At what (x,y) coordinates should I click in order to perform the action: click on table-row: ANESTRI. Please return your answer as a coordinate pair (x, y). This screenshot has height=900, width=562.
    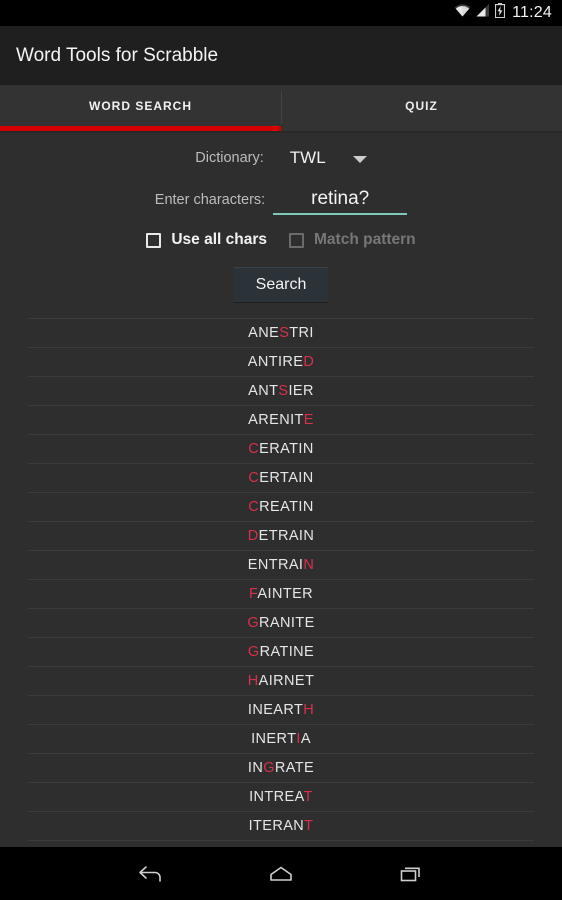
    Looking at the image, I should click on (281, 333).